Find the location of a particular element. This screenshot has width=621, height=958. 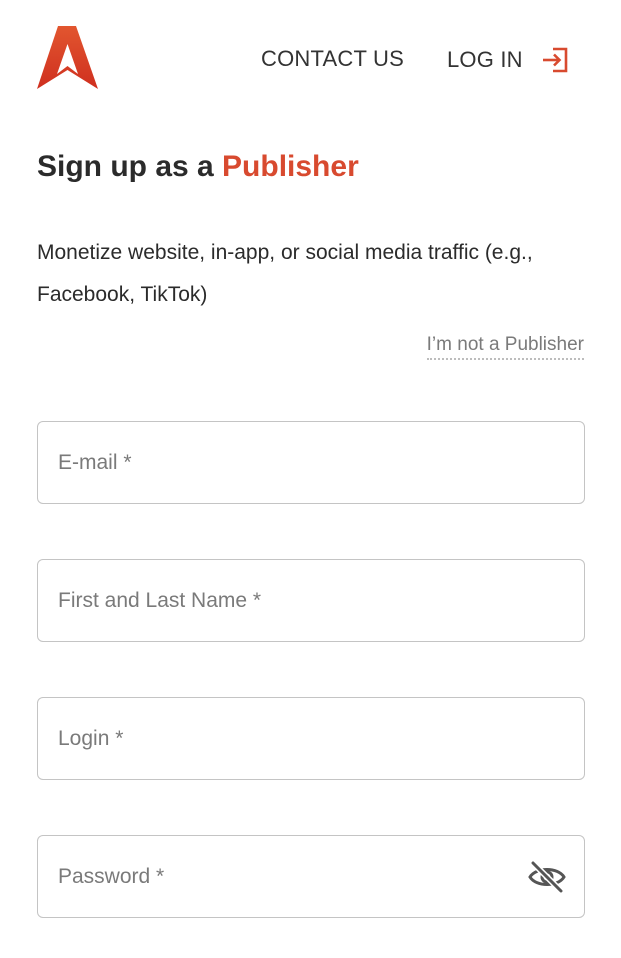

login-field-wrapper is located at coordinates (311, 738).